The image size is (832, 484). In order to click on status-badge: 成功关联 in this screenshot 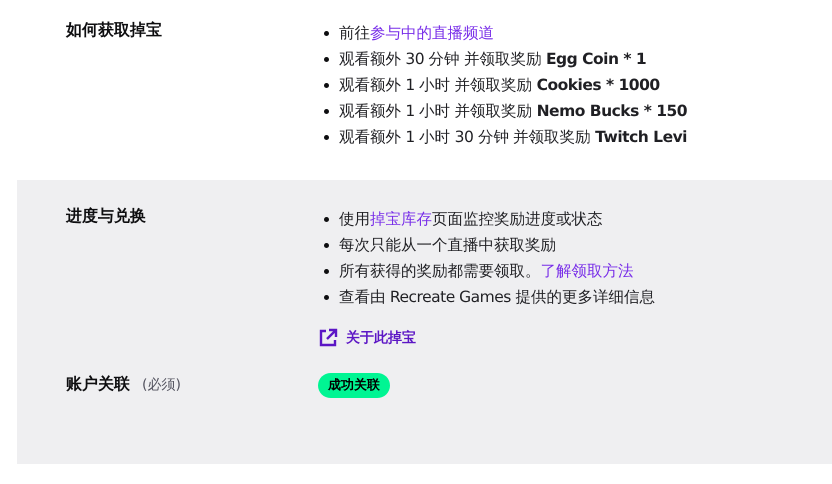, I will do `click(354, 385)`.